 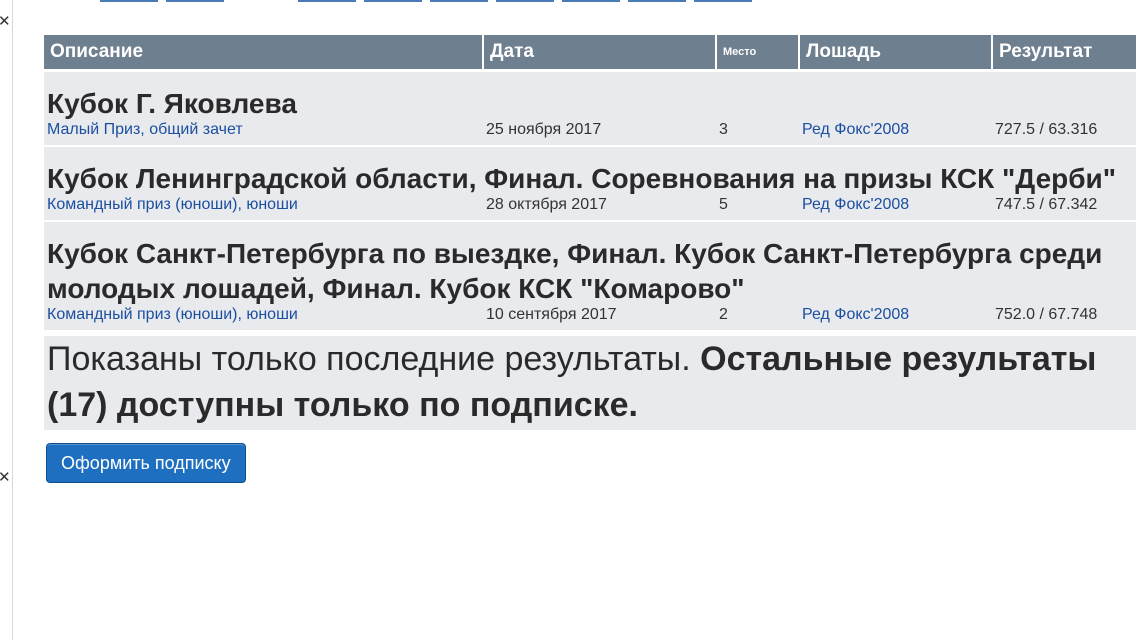 What do you see at coordinates (599, 133) in the screenshot?
I see `result-date: 25 ноября 2017` at bounding box center [599, 133].